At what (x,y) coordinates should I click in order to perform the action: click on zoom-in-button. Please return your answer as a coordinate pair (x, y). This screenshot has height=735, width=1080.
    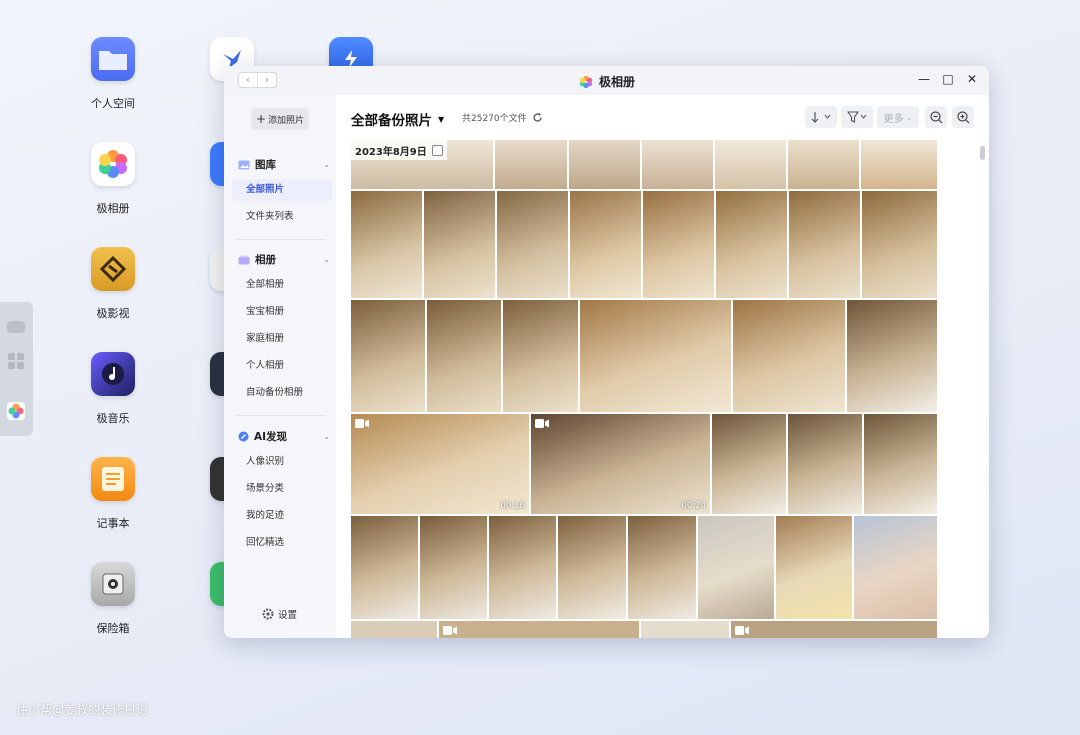
    Looking at the image, I should click on (963, 117).